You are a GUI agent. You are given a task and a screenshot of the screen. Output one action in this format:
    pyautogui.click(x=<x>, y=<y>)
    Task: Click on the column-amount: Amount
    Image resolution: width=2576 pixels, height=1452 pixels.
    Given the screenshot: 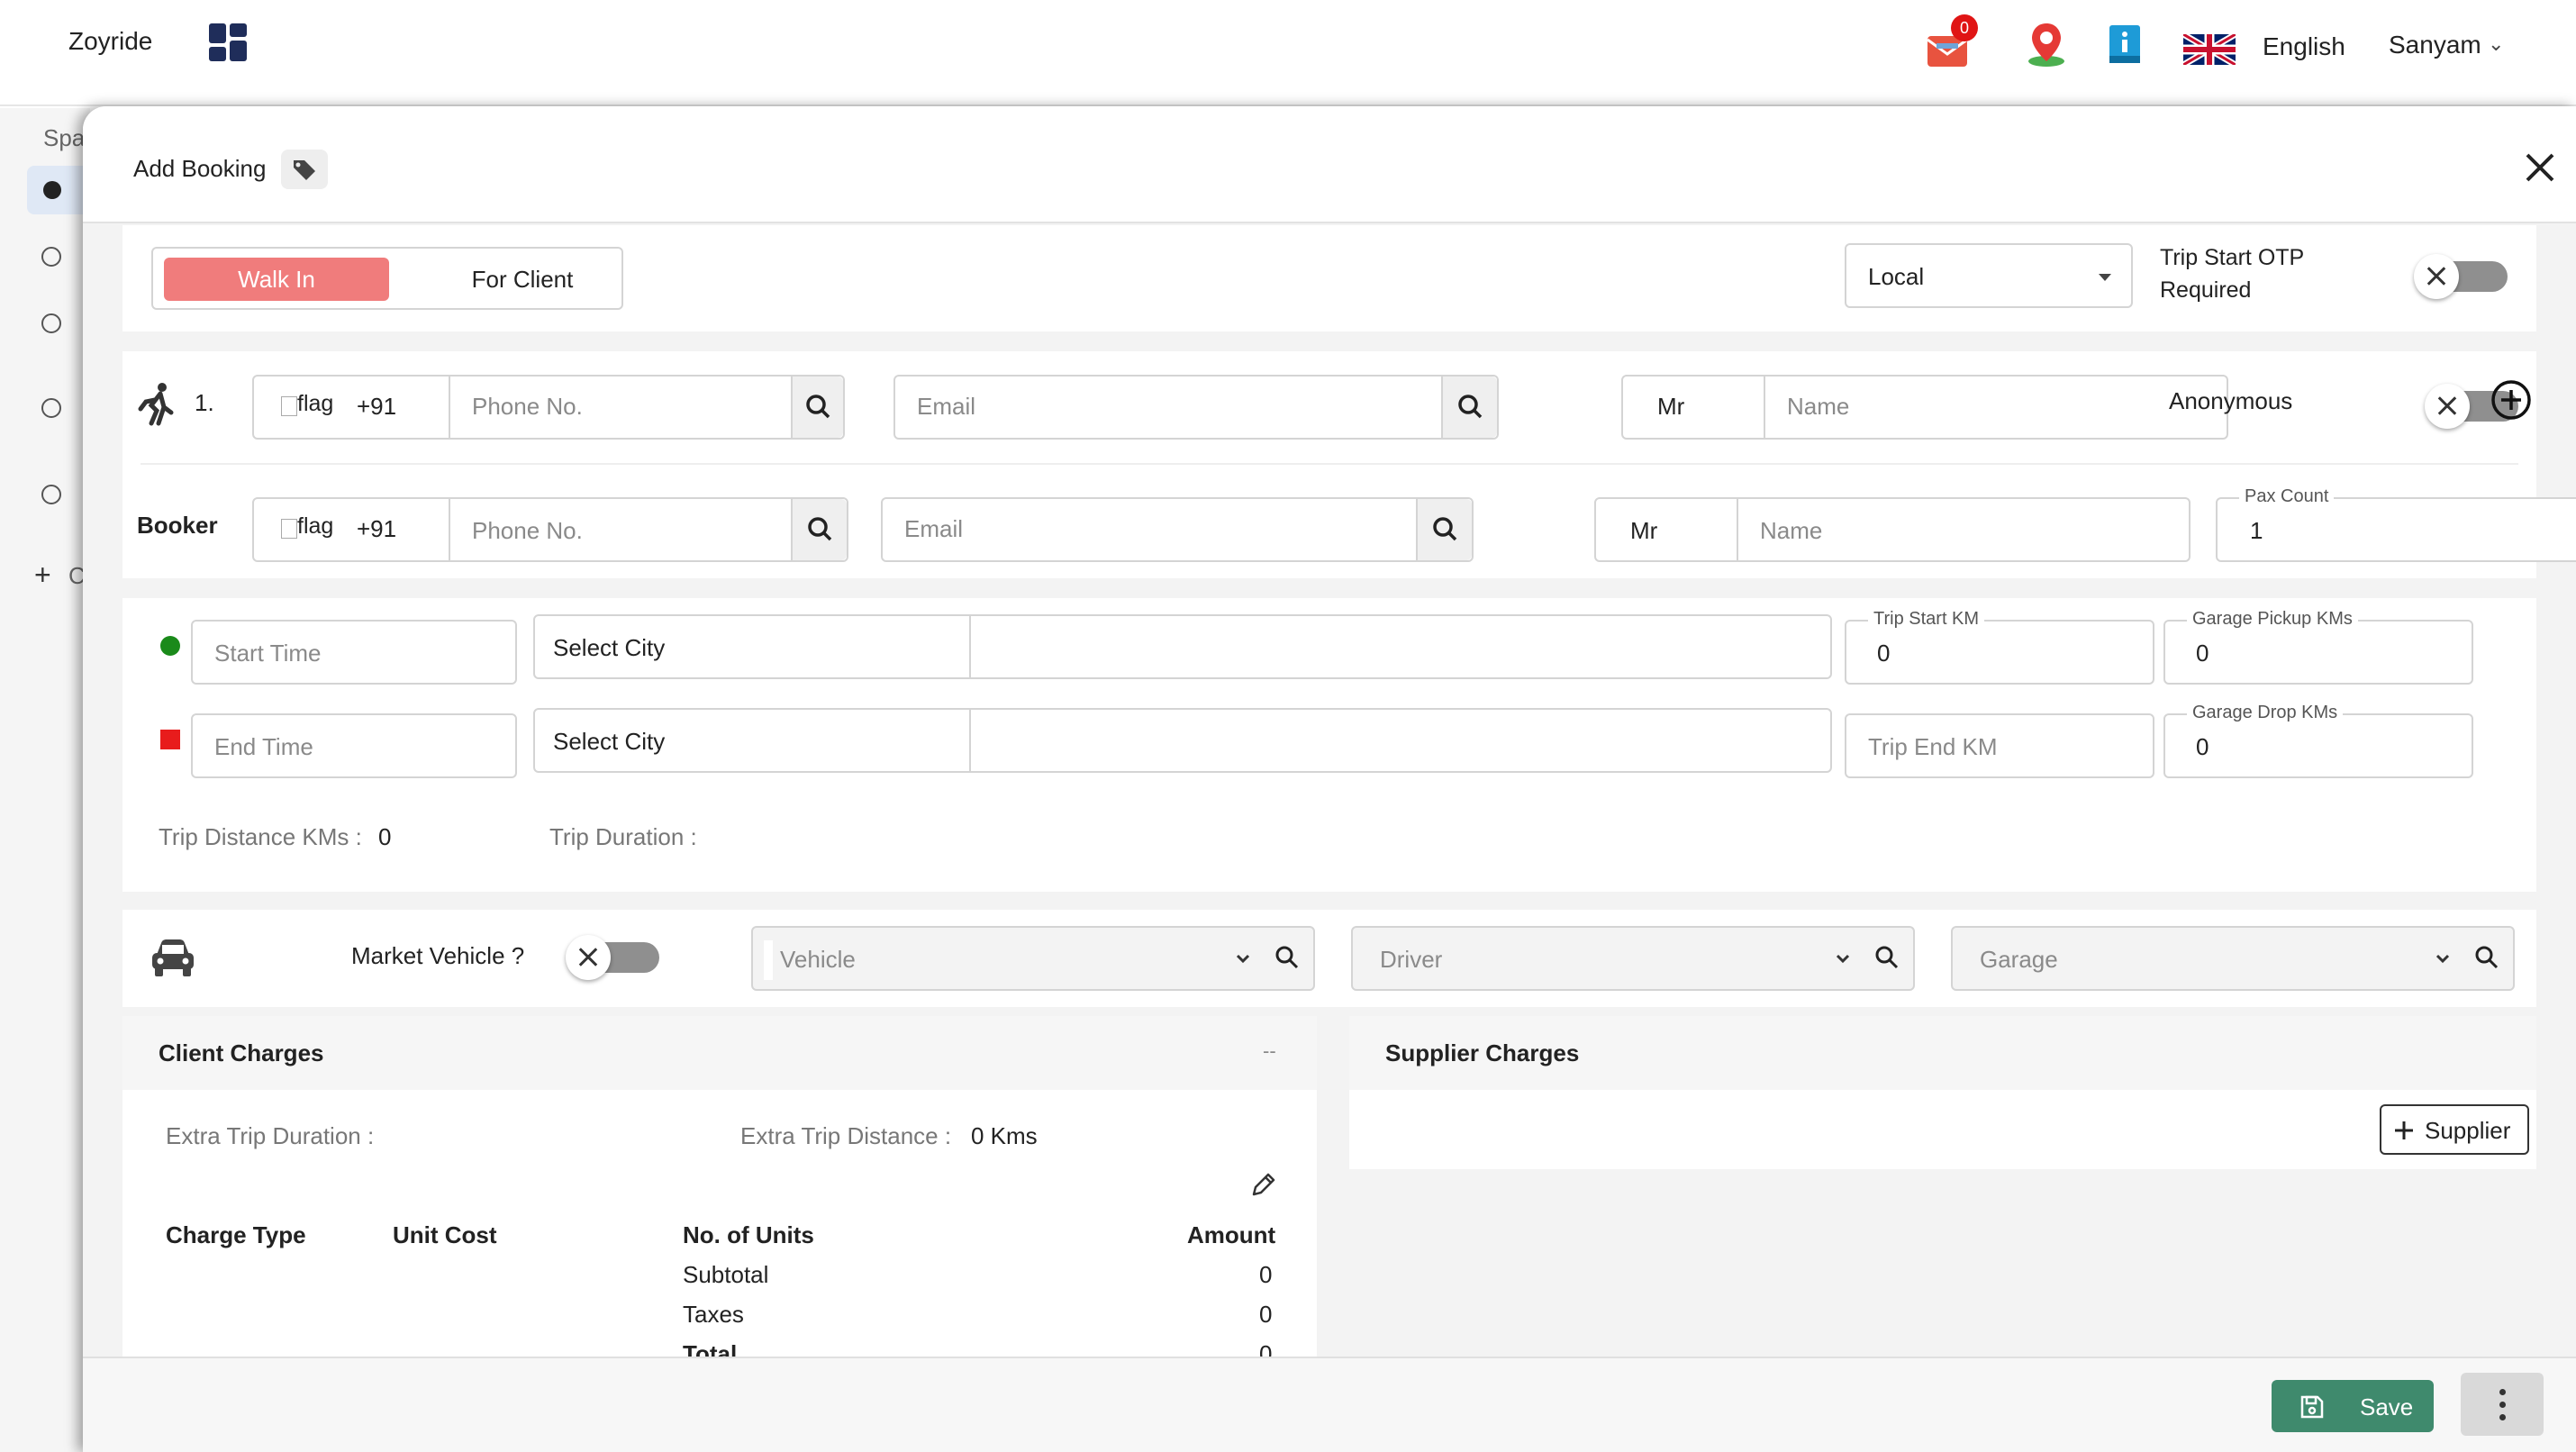 What is the action you would take?
    pyautogui.click(x=1231, y=1234)
    